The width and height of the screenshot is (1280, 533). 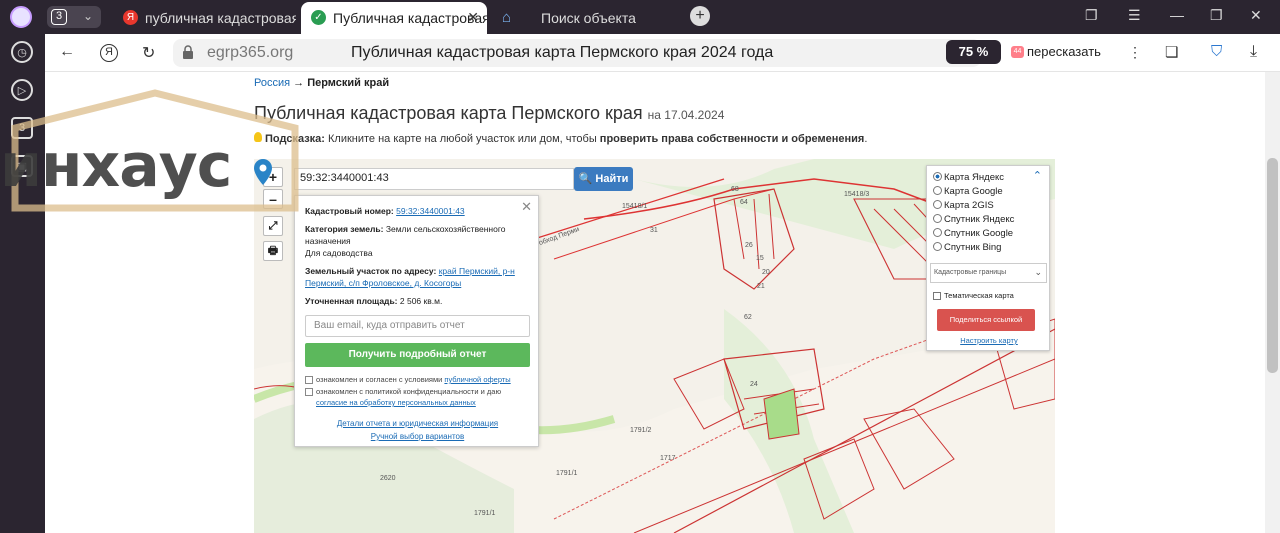 What do you see at coordinates (973, 52) in the screenshot?
I see `zoom-badge: 75 %` at bounding box center [973, 52].